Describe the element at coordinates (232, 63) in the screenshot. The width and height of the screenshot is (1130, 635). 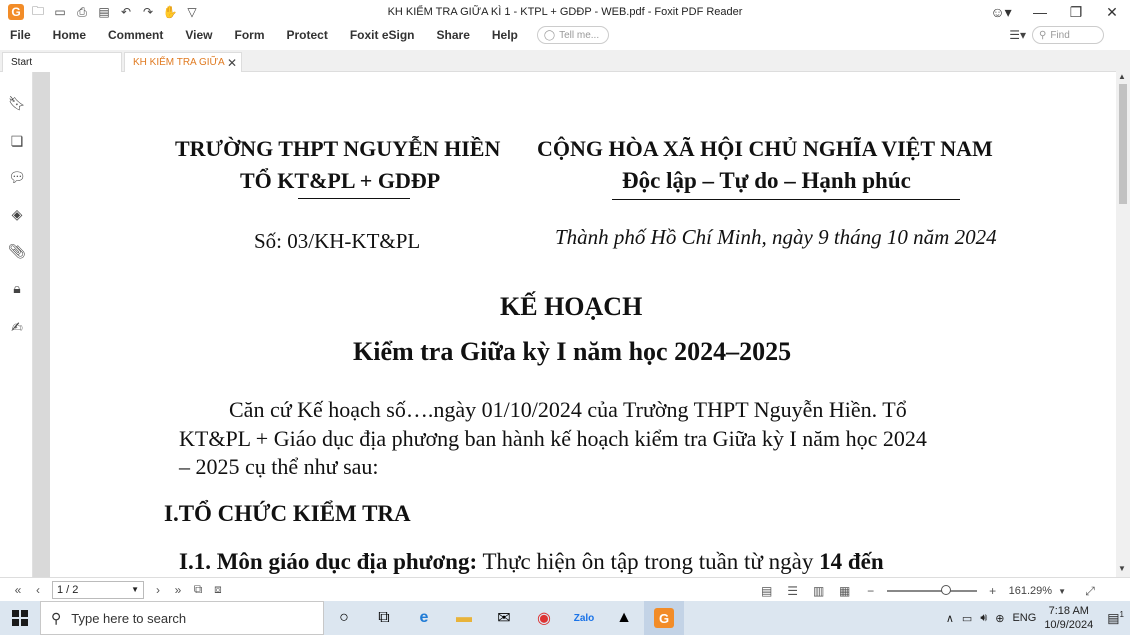
I see `close-tab-icon: ✕` at that location.